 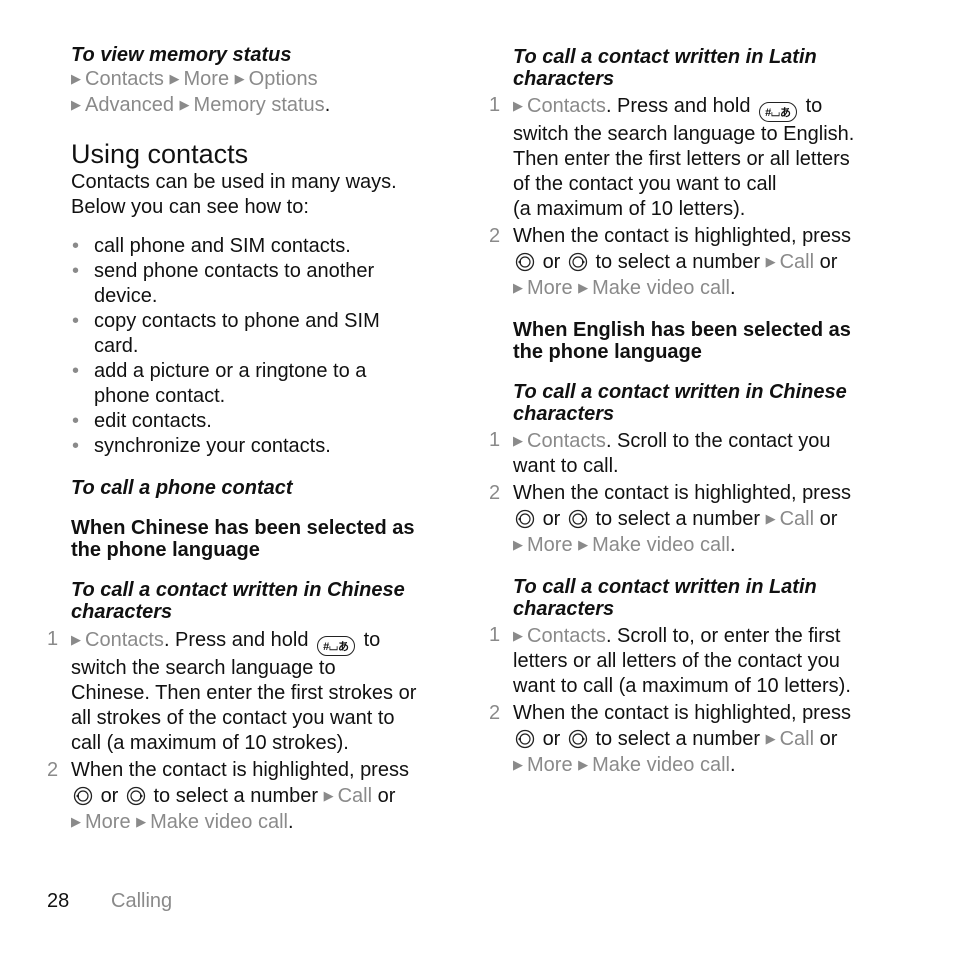 What do you see at coordinates (234, 182) in the screenshot?
I see `intro-line-1: Contacts can be used in many ways.` at bounding box center [234, 182].